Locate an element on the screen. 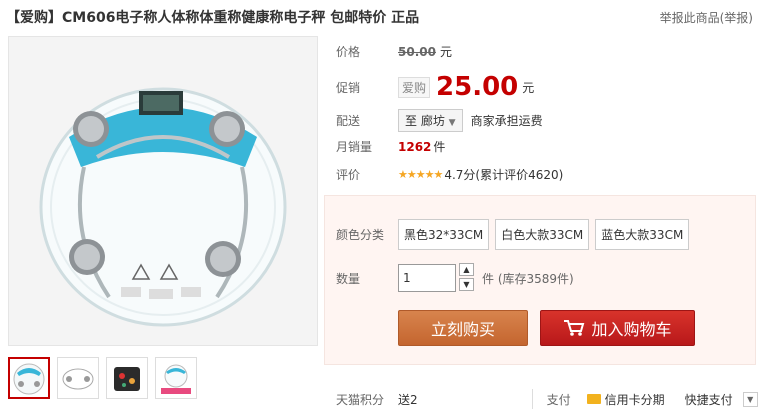 The width and height of the screenshot is (759, 415). color-row: 颜色分类 黑色32*33CM 白色大款33CM 蓝色大款33CM is located at coordinates (515, 234).